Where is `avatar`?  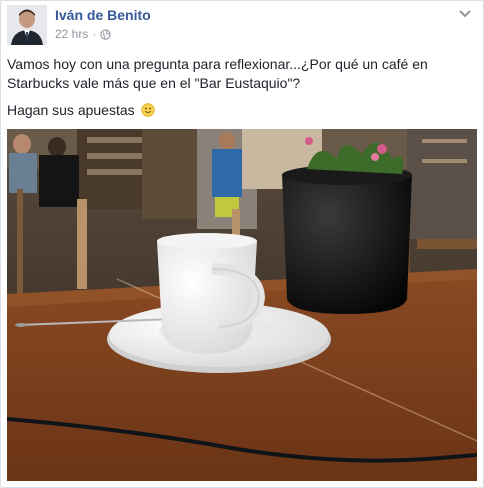
avatar is located at coordinates (27, 25).